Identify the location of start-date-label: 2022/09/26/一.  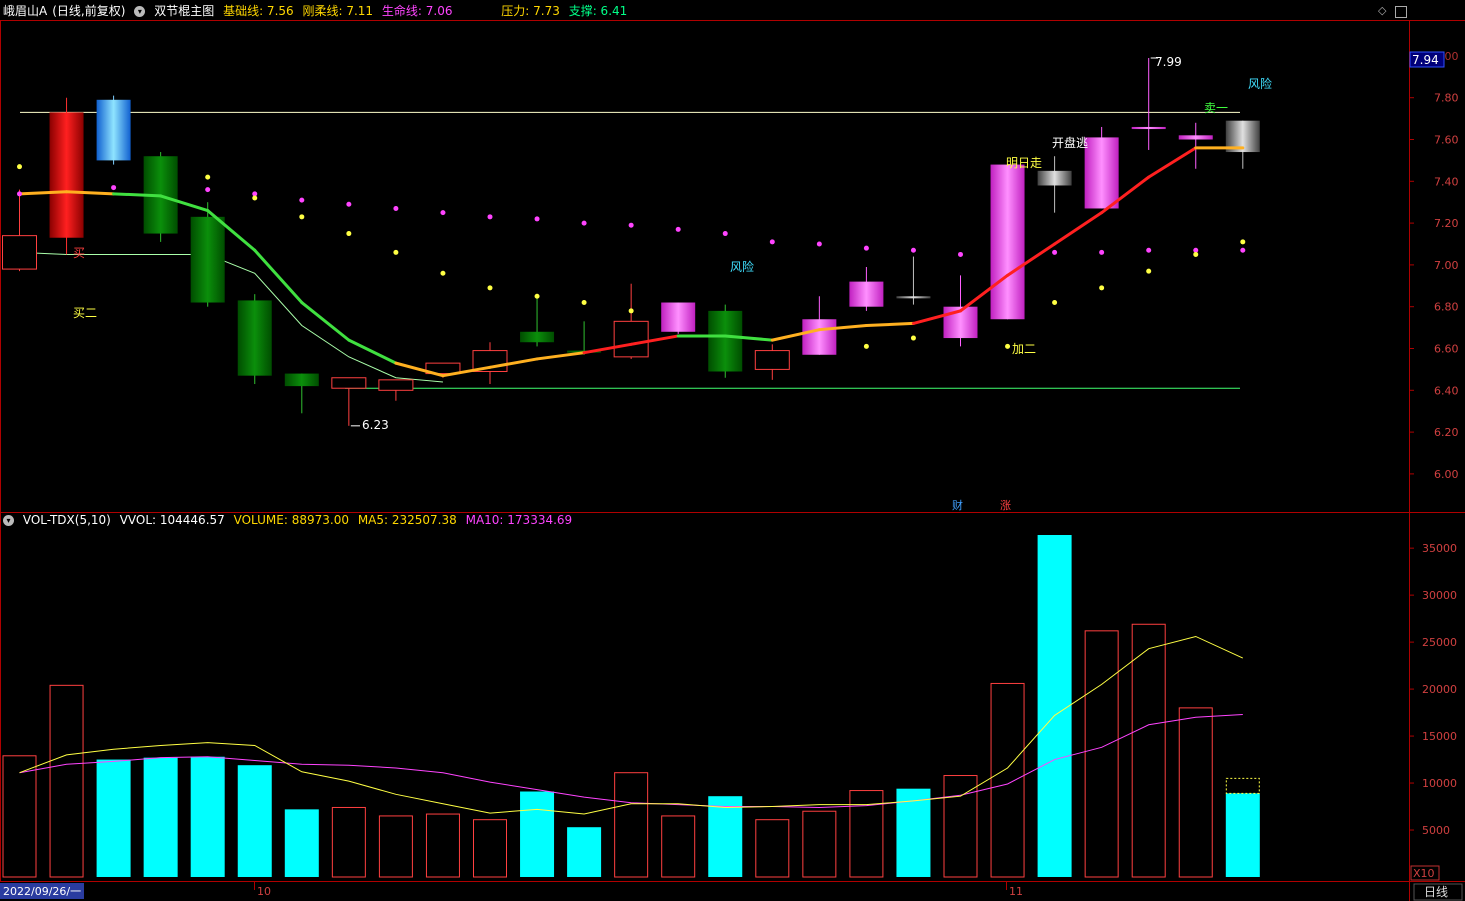
(42, 891).